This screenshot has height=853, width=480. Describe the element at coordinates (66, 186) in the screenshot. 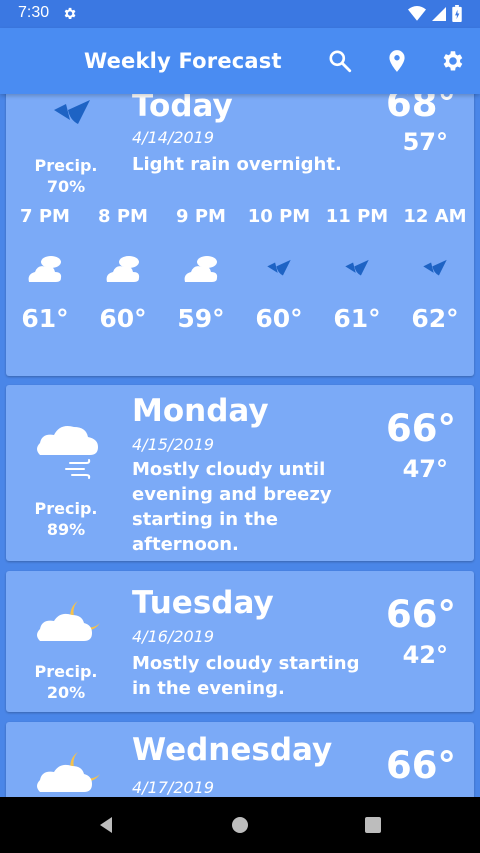

I see `precip-value: 70%` at that location.